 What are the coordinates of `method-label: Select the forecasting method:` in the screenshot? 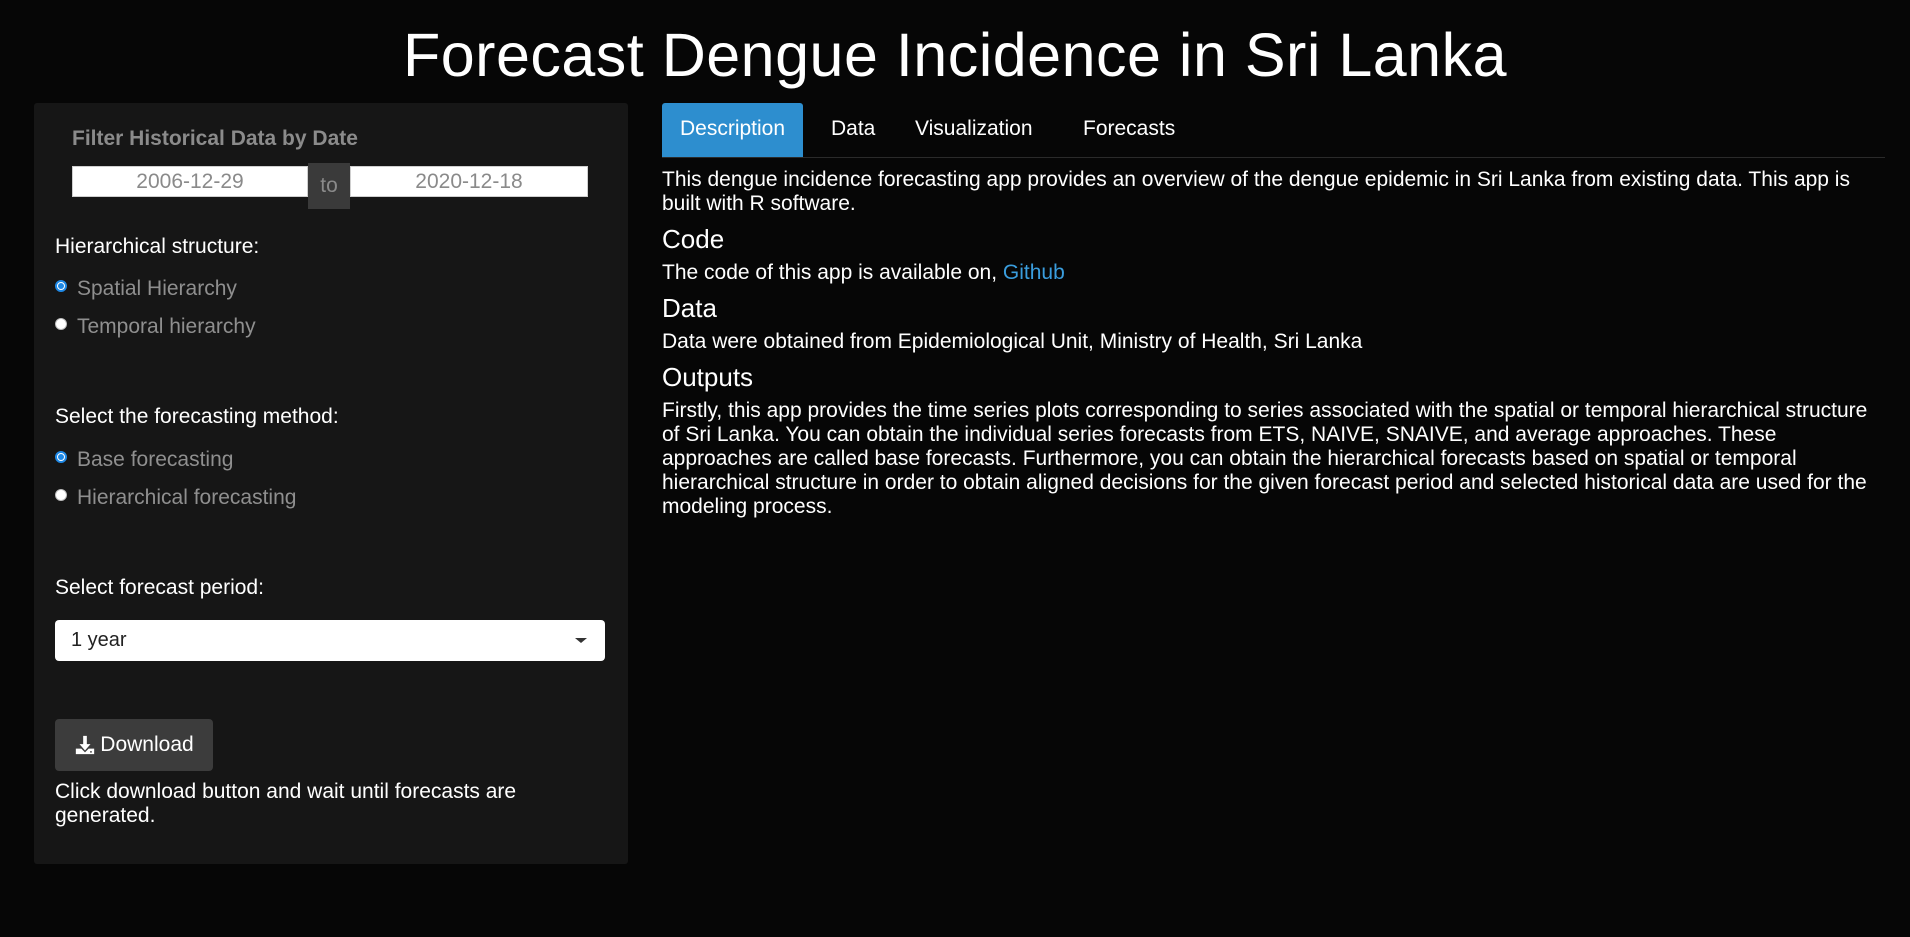 It's located at (197, 416).